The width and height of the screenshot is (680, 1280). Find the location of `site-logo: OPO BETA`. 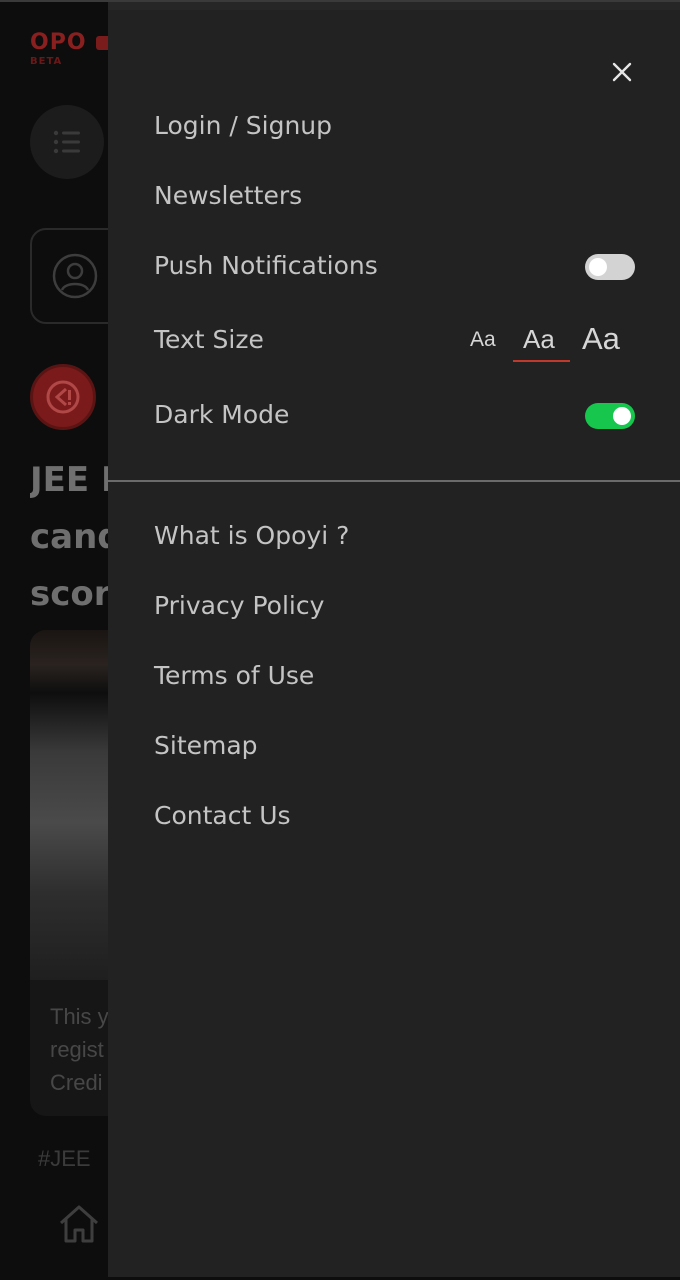

site-logo: OPO BETA is located at coordinates (58, 49).